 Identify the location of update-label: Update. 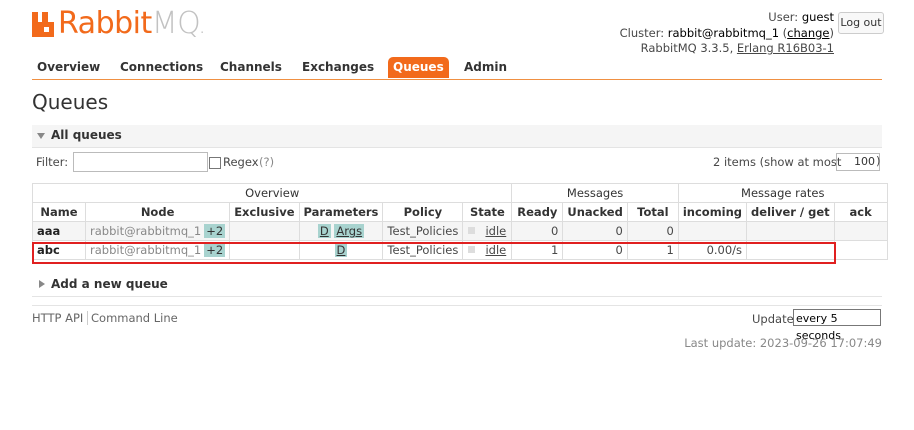
(773, 319).